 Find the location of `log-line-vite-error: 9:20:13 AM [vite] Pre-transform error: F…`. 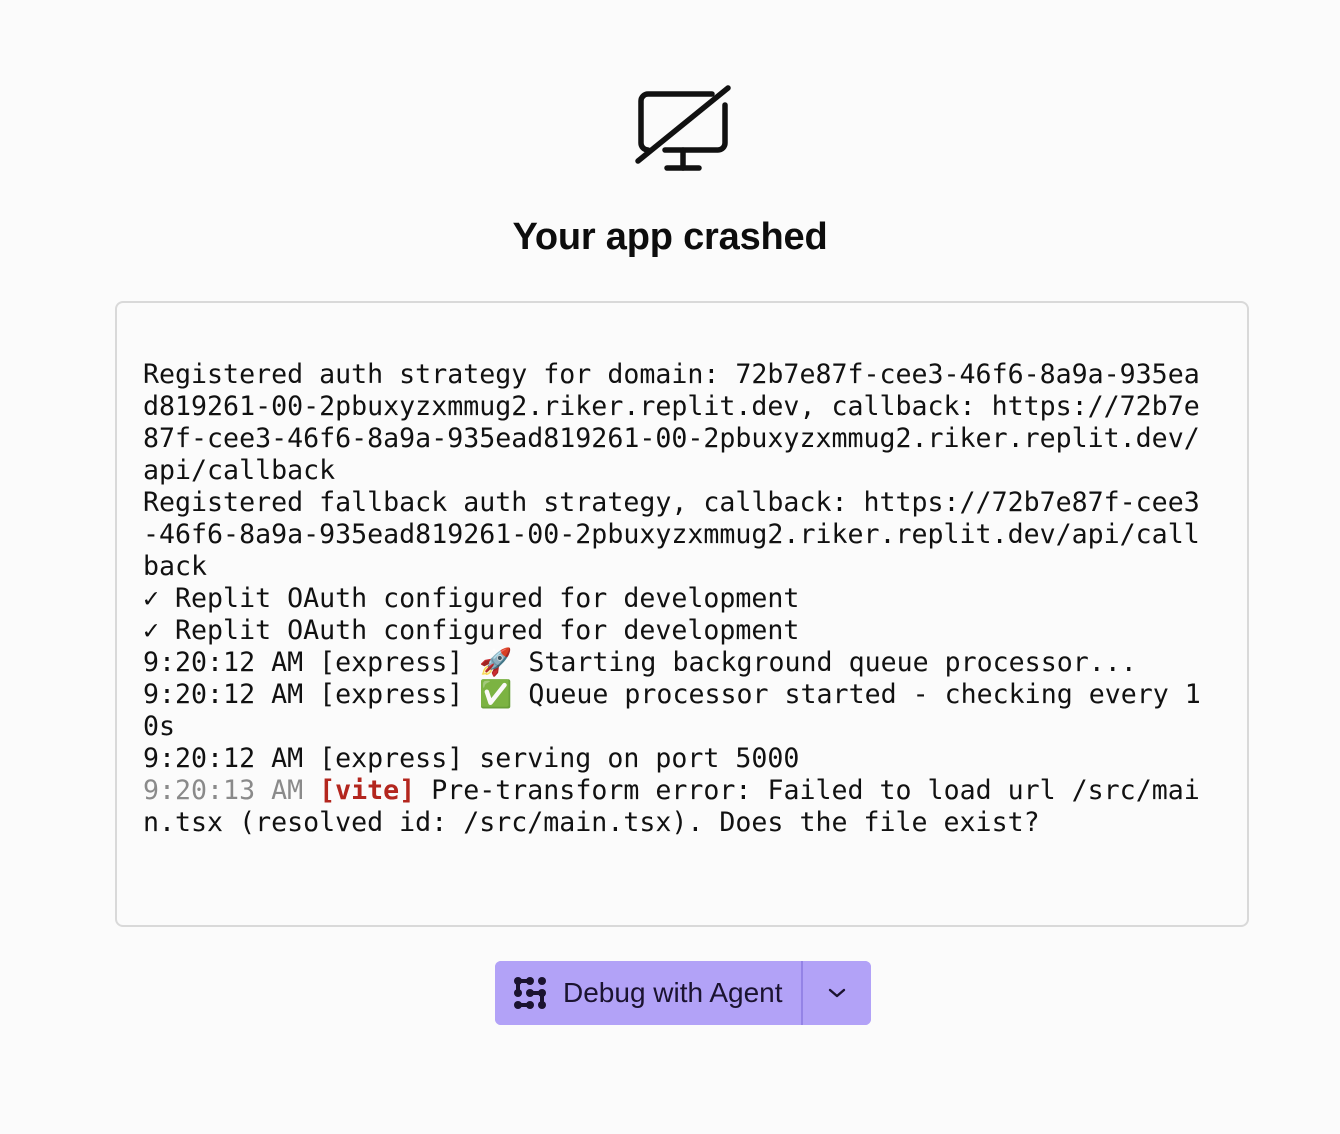

log-line-vite-error: 9:20:13 AM [vite] Pre-transform error: F… is located at coordinates (695, 791).